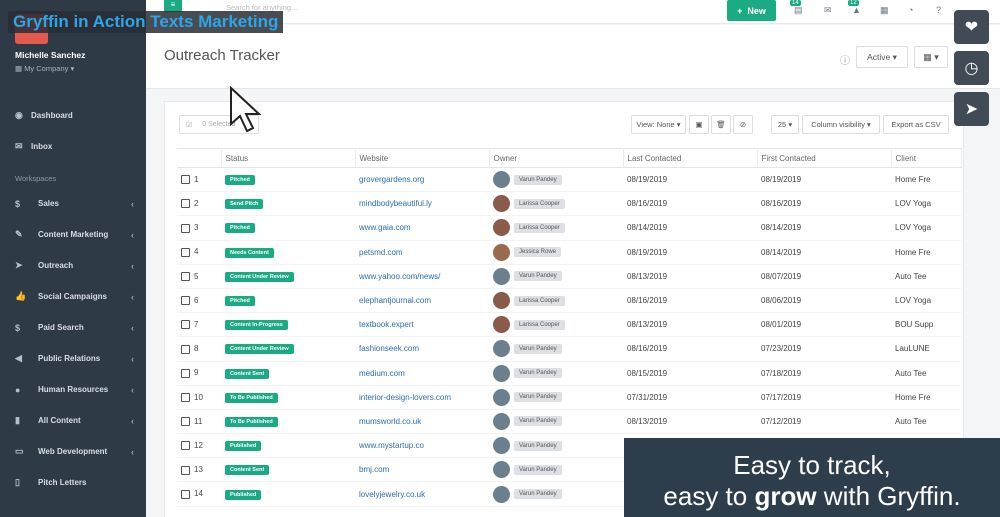 This screenshot has height=517, width=1000. What do you see at coordinates (199, 252) in the screenshot?
I see `row-select-cell: 4` at bounding box center [199, 252].